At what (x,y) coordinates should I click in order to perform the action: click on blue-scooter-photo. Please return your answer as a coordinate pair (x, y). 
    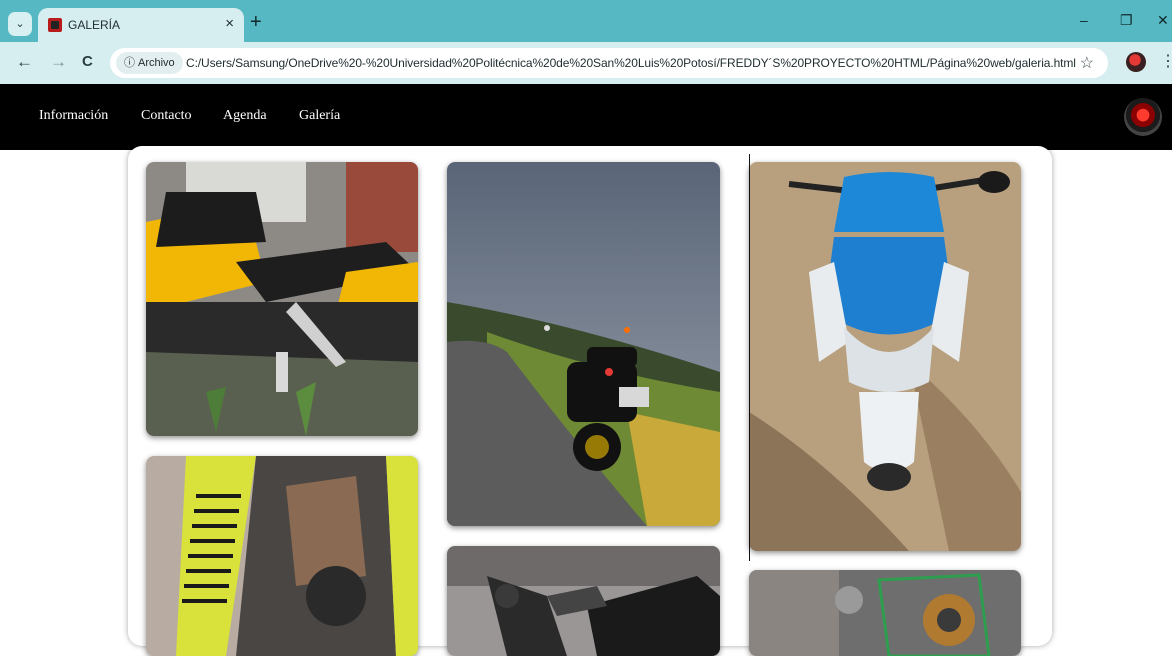
    Looking at the image, I should click on (885, 356).